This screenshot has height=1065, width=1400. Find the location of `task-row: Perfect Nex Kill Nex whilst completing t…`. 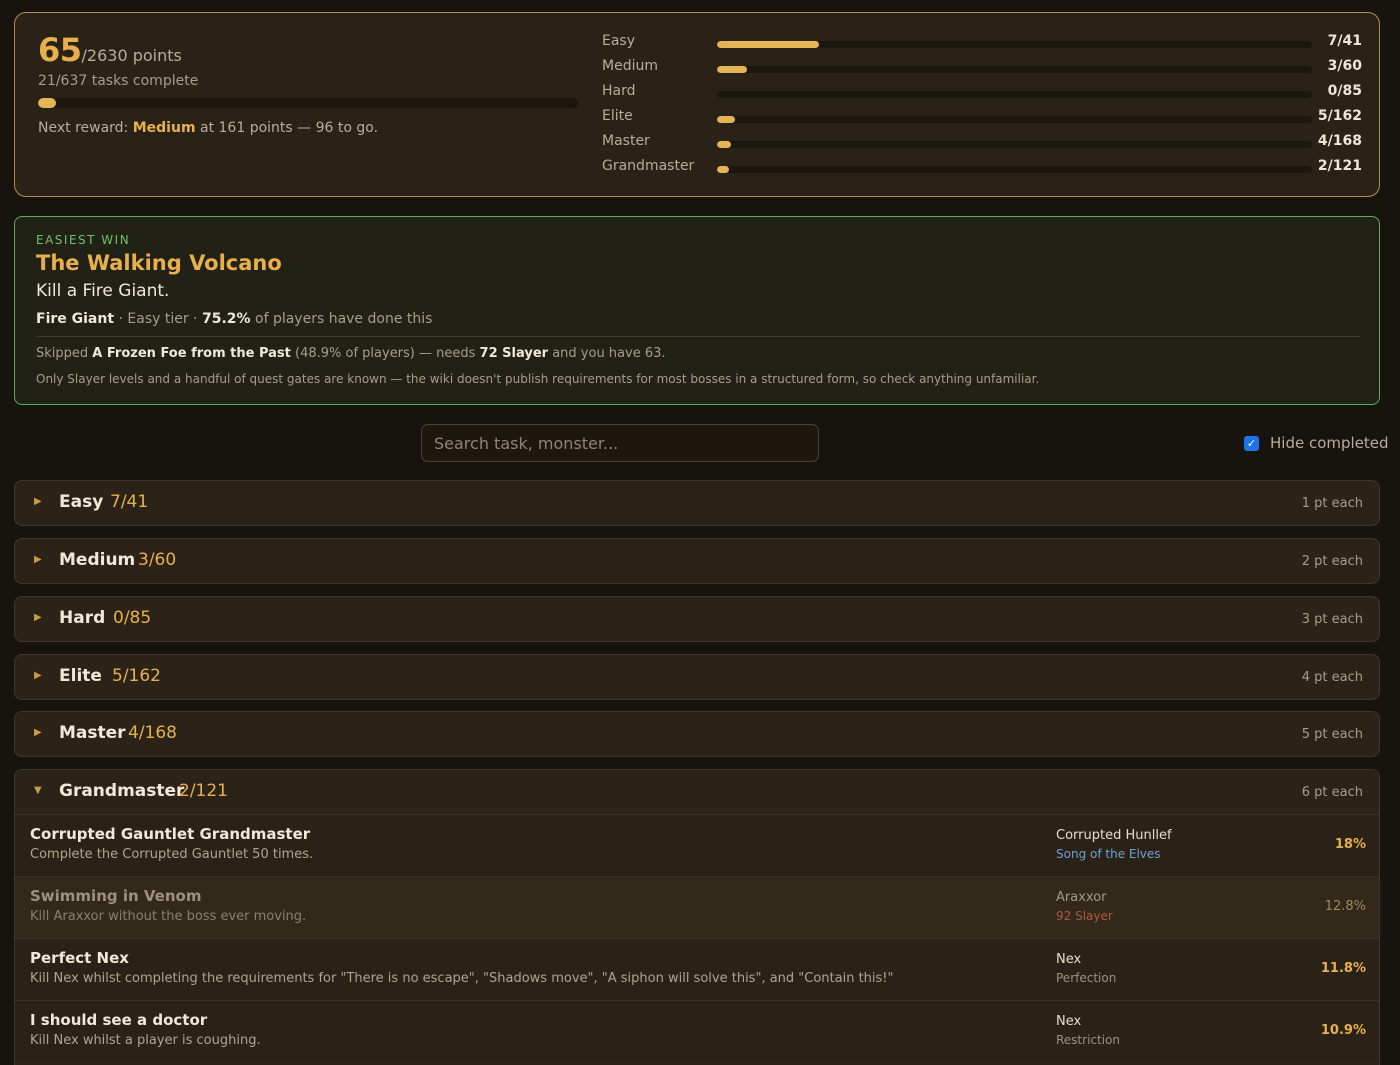

task-row: Perfect Nex Kill Nex whilst completing t… is located at coordinates (697, 969).